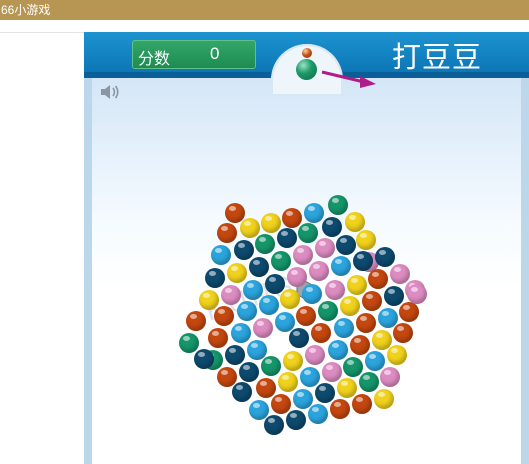 The width and height of the screenshot is (529, 464). I want to click on site-header: 66小游戏, so click(264, 10).